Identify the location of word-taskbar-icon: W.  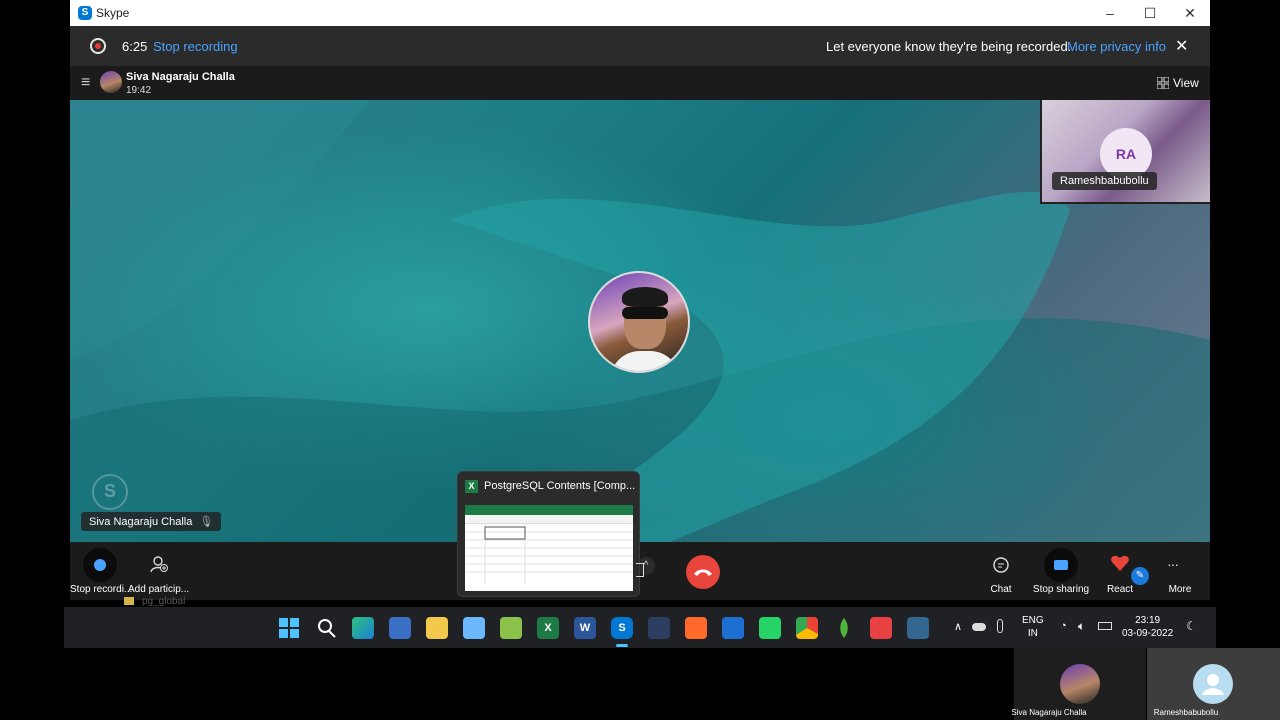
(585, 628).